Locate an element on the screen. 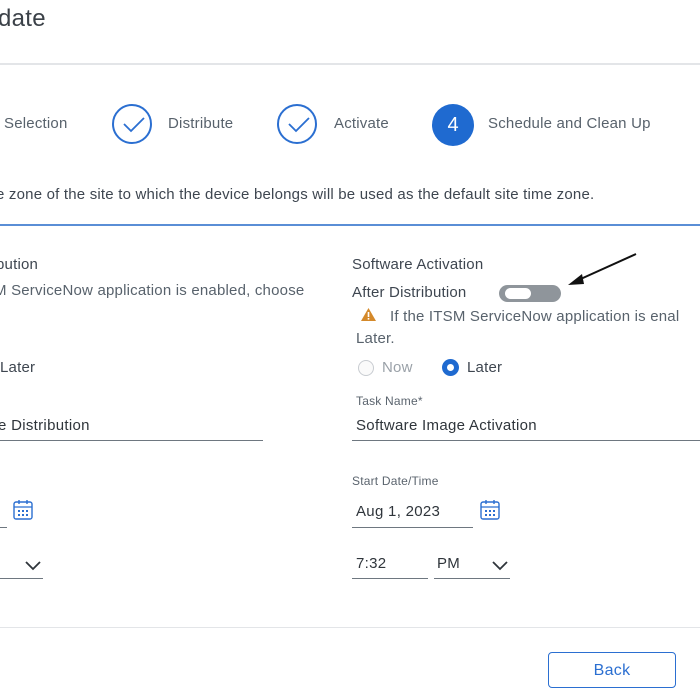  panel-divider is located at coordinates (350, 225).